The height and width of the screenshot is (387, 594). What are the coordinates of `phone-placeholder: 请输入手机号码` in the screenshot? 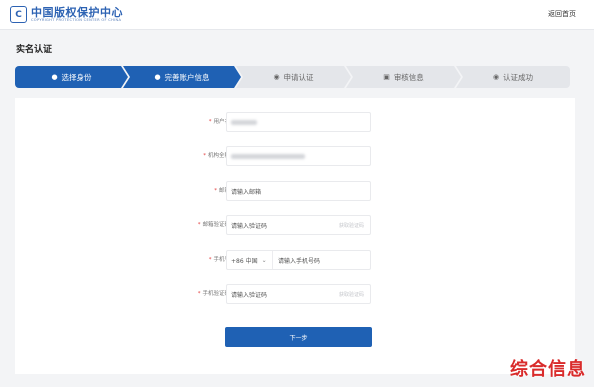 It's located at (299, 261).